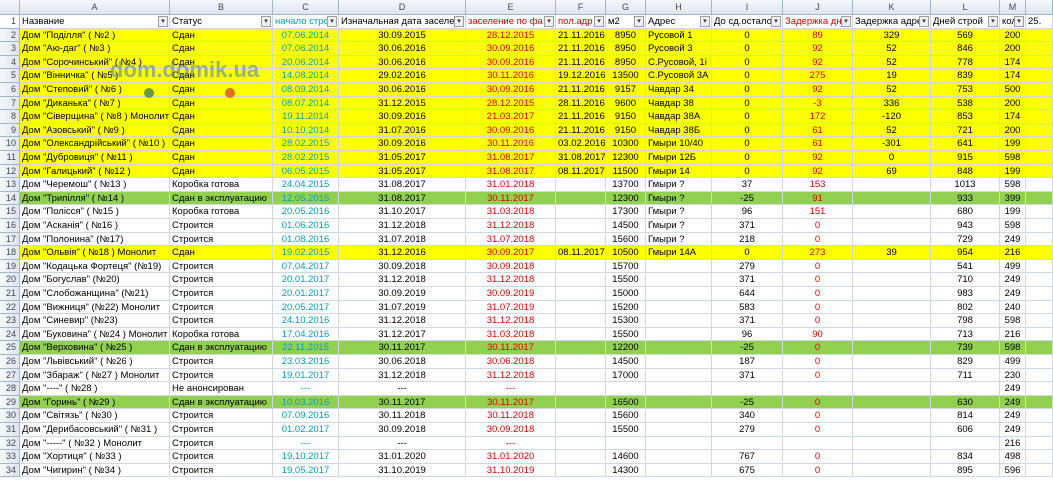 This screenshot has height=502, width=1053. What do you see at coordinates (747, 49) in the screenshot?
I see `cell-left: 0` at bounding box center [747, 49].